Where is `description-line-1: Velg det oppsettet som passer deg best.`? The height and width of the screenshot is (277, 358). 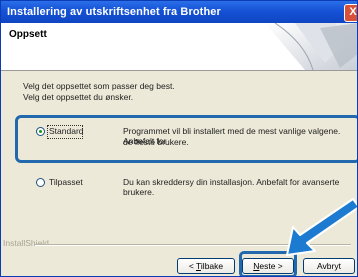
description-line-1: Velg det oppsettet som passer deg best. is located at coordinates (99, 86).